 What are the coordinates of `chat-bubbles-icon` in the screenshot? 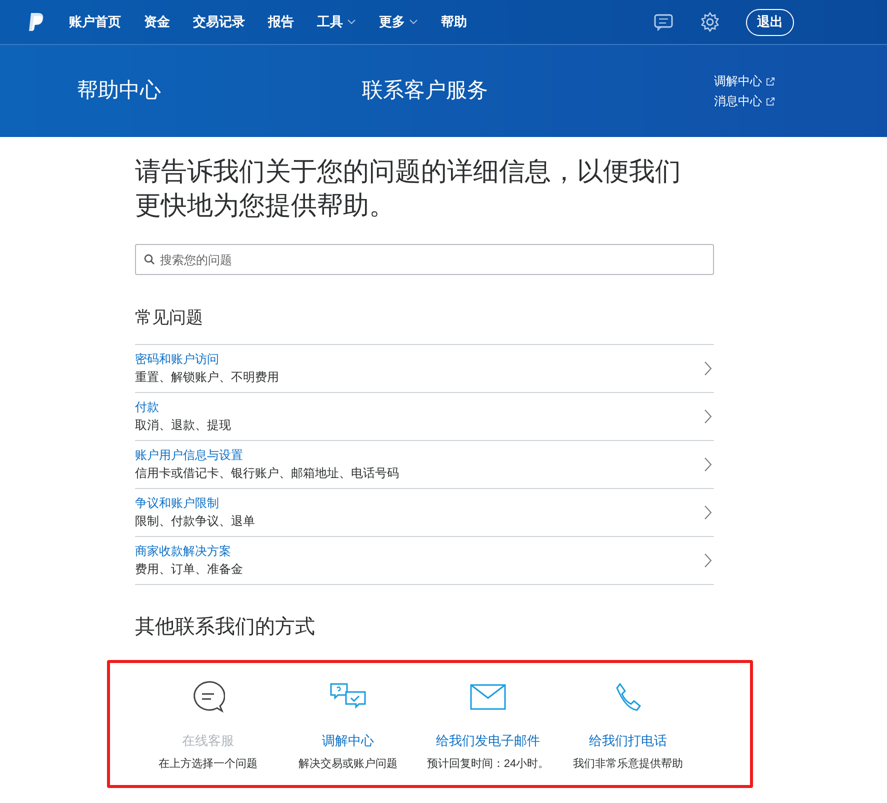 It's located at (348, 696).